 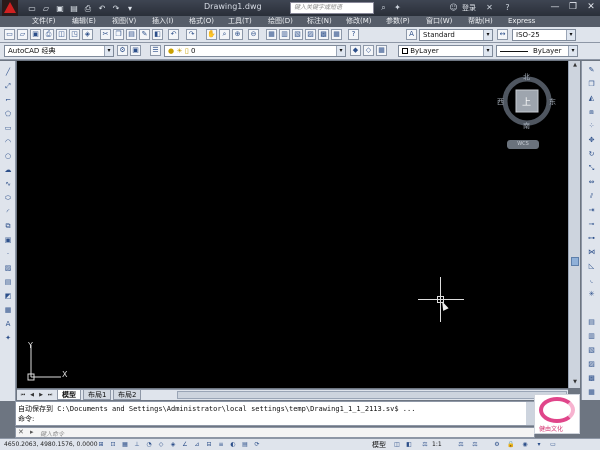 What do you see at coordinates (157, 34) in the screenshot?
I see `block-editor-icon: ◧` at bounding box center [157, 34].